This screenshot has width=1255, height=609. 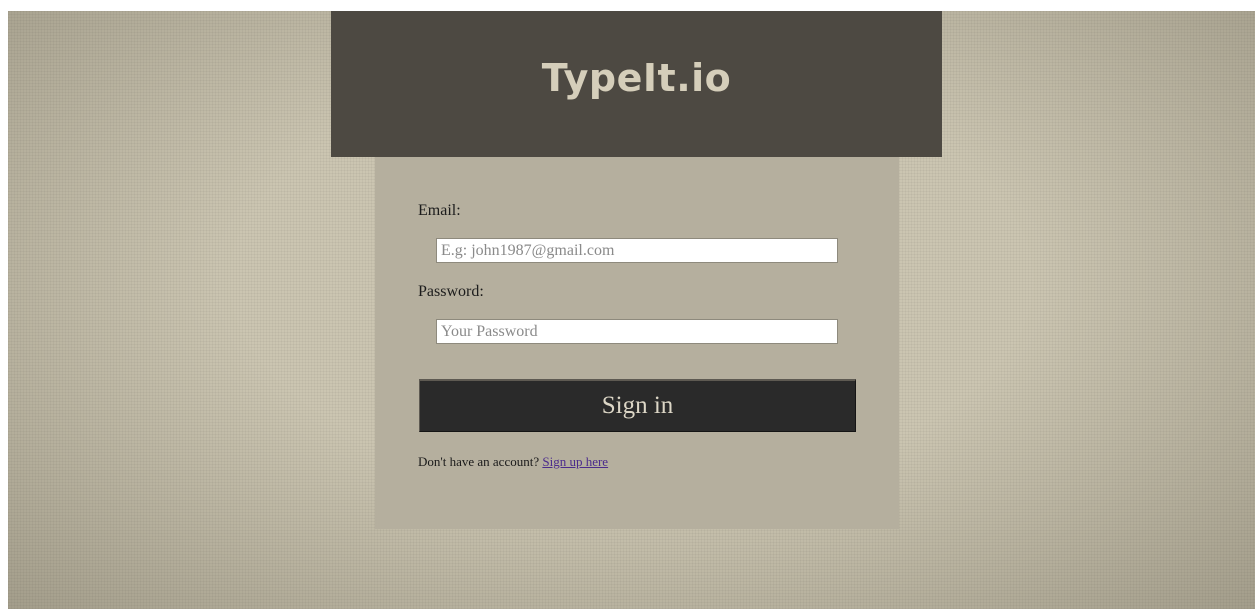 I want to click on password-label: Password:, so click(x=451, y=291).